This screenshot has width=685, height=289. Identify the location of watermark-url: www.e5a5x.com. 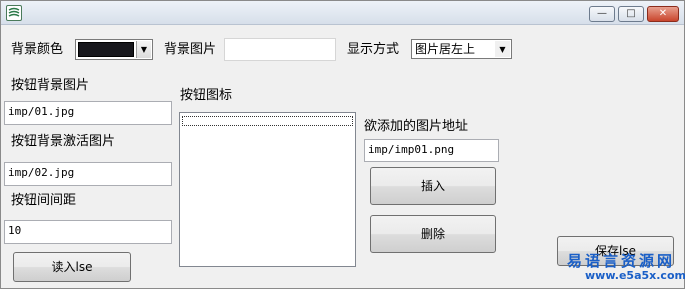
(635, 275).